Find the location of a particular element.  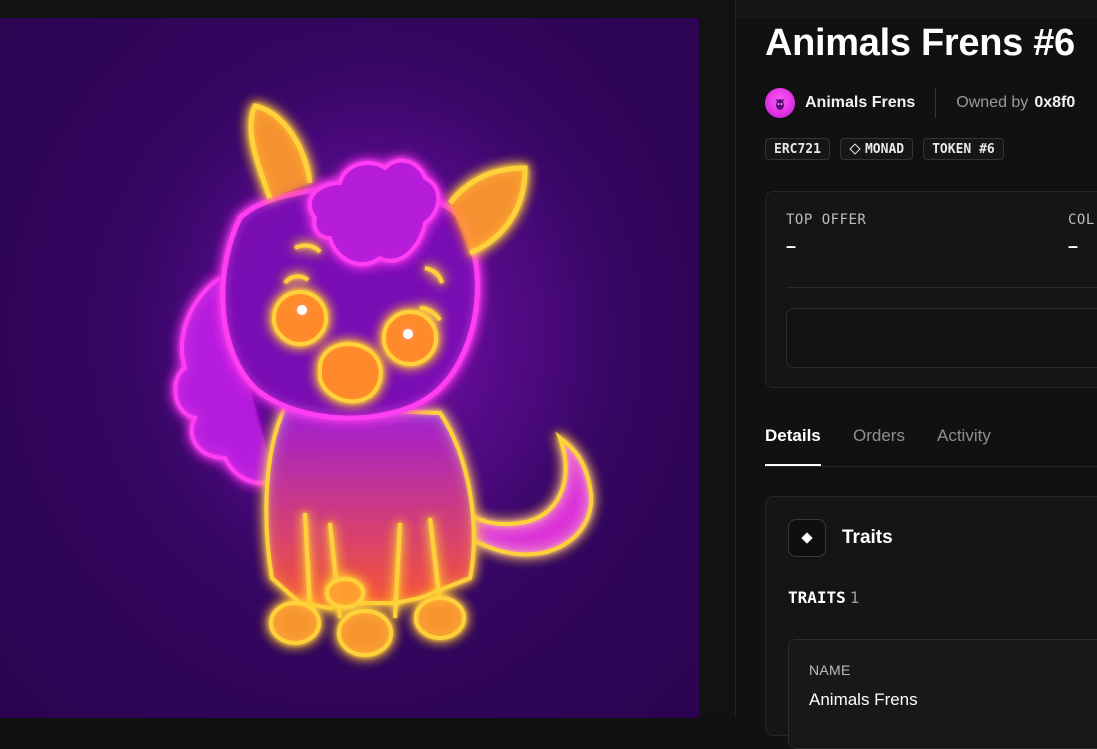

tab-activity: Activity is located at coordinates (964, 445).